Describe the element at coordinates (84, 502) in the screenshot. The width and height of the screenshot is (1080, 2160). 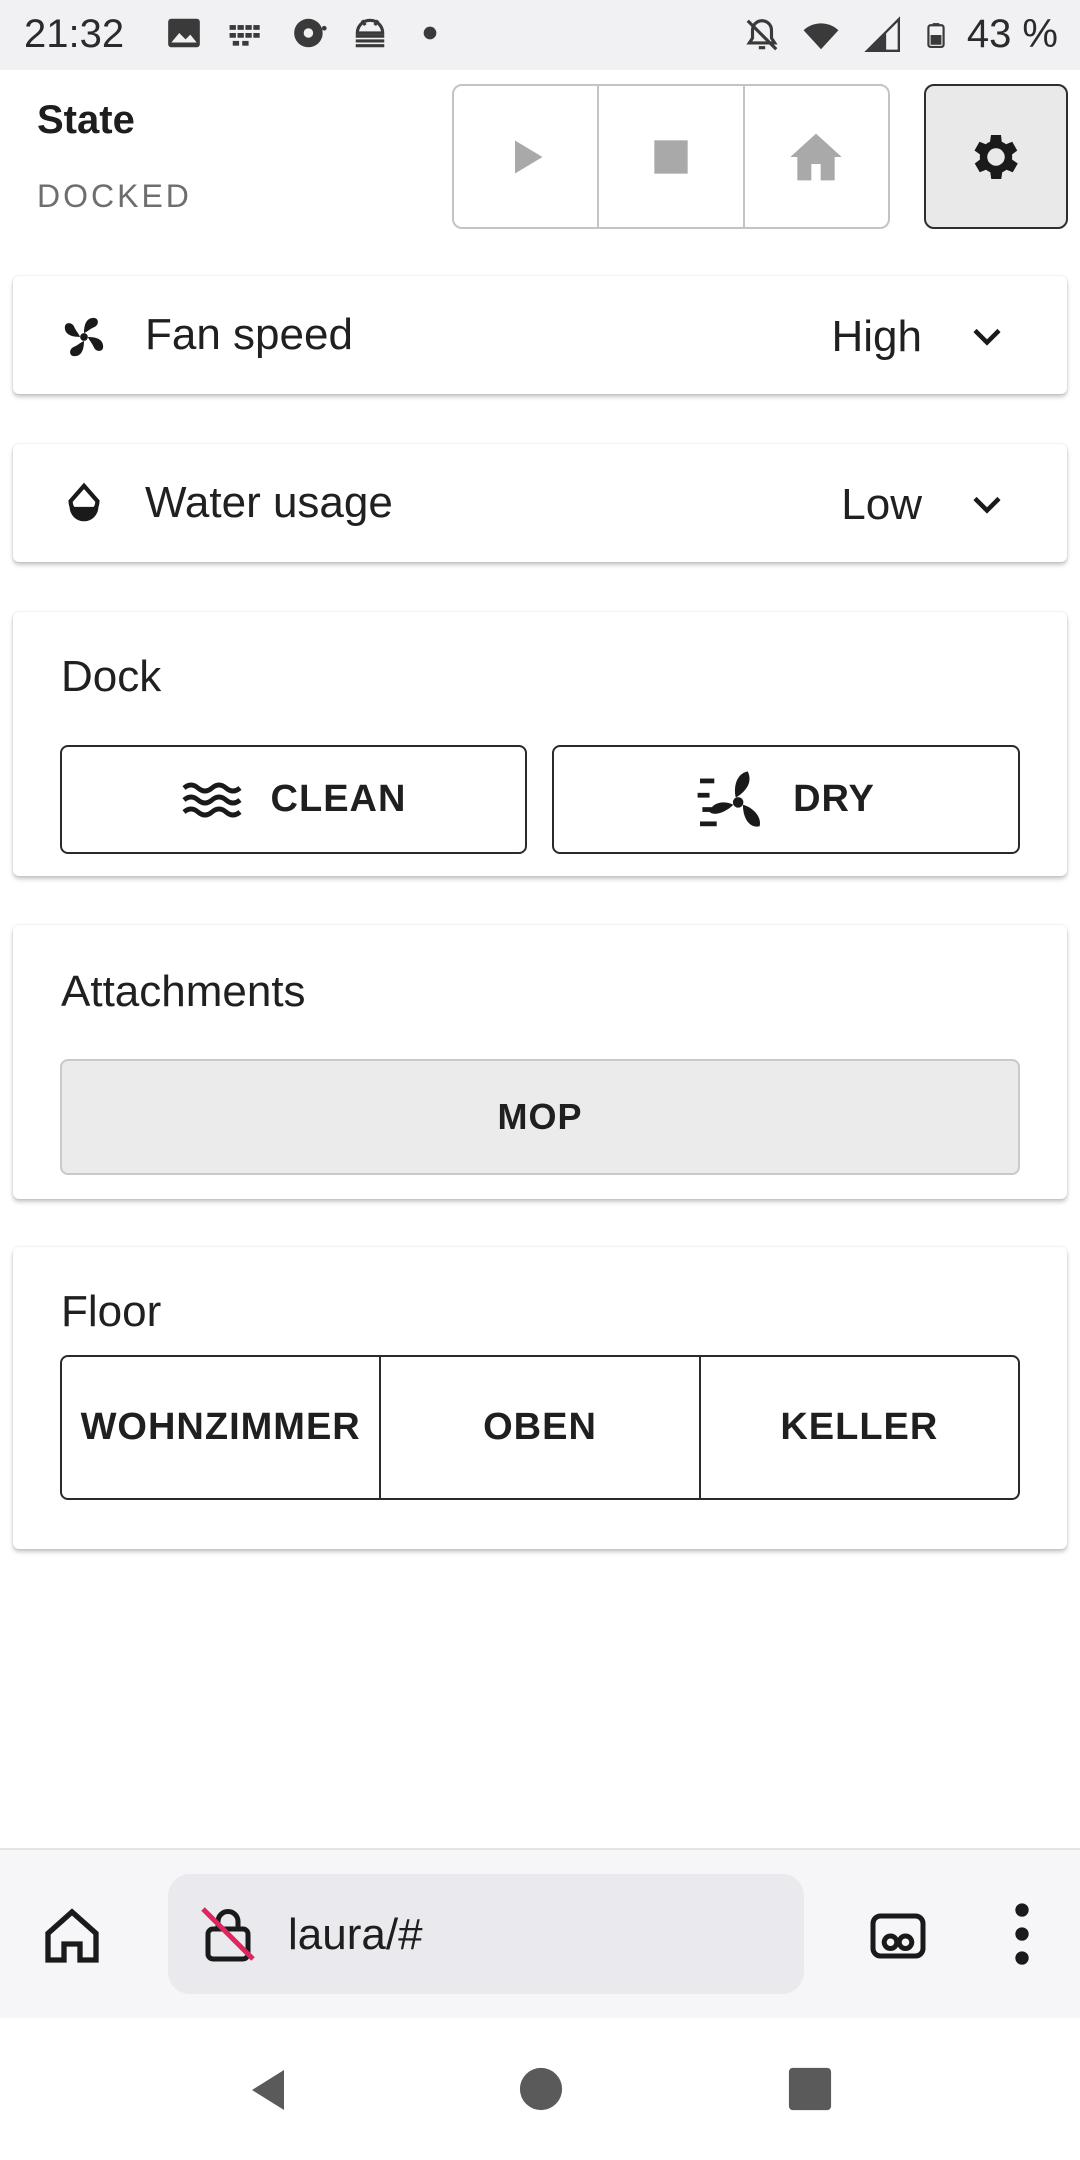
I see `water-drop-icon` at that location.